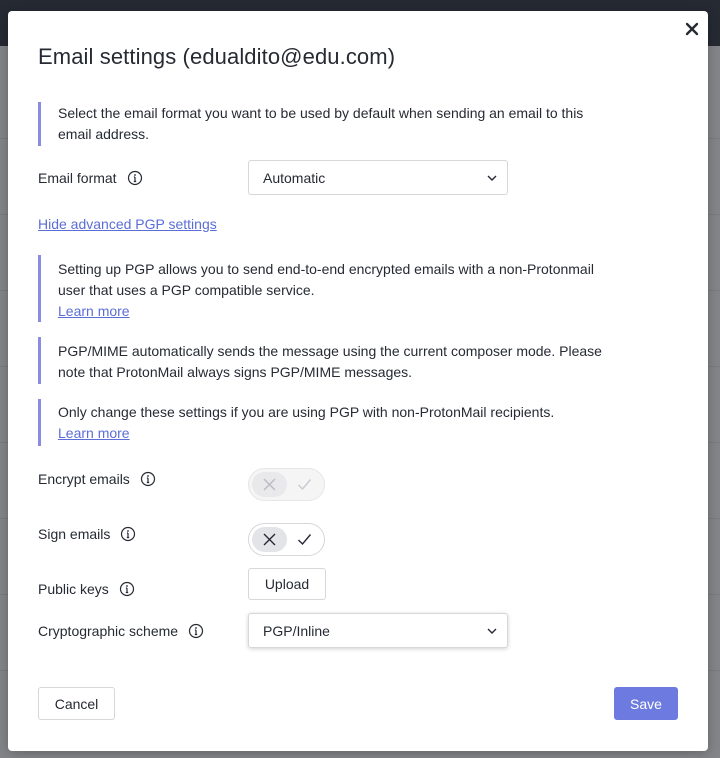  Describe the element at coordinates (74, 534) in the screenshot. I see `sign-emails-label: Sign emails` at that location.